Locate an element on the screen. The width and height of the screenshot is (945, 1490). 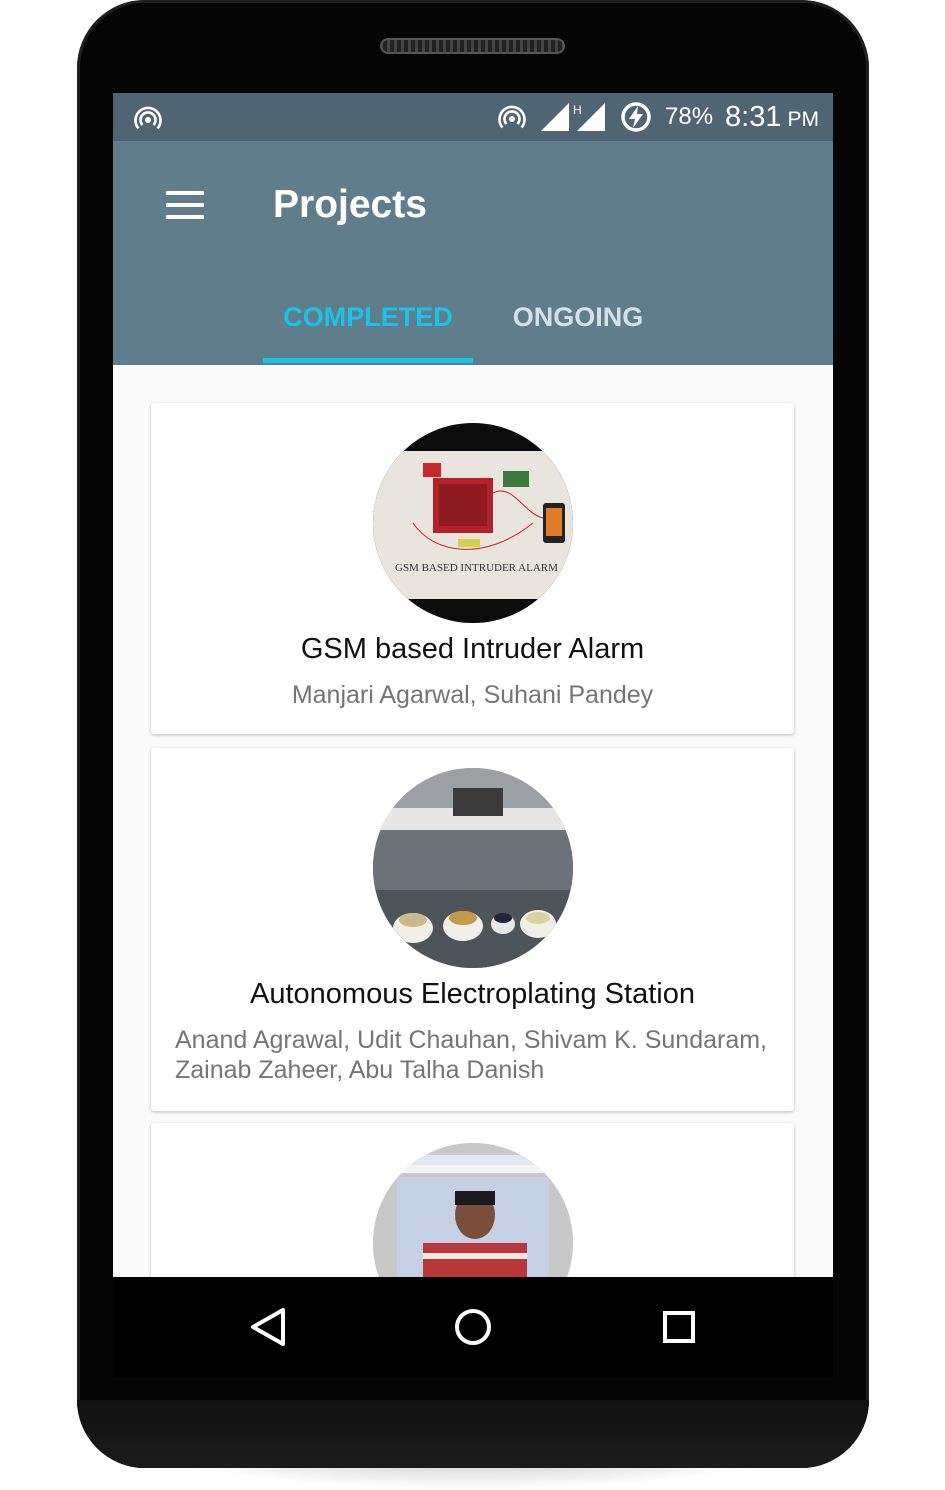
status-icons: H 78% 8:31 PM is located at coordinates (658, 117).